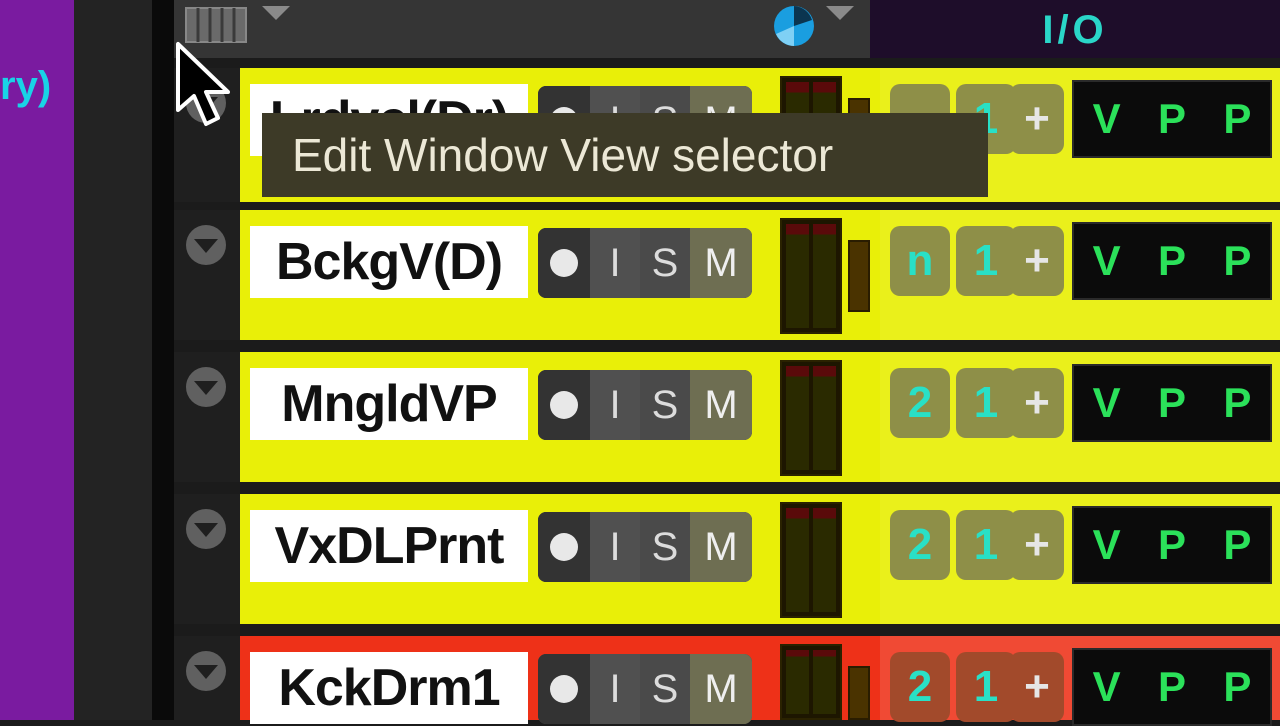  Describe the element at coordinates (625, 155) in the screenshot. I see `tooltip: Edit Window View selector` at that location.